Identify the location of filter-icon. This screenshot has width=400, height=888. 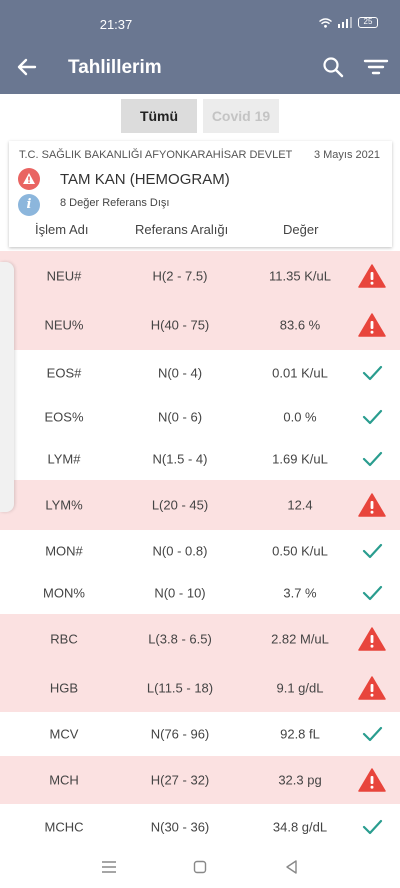
(376, 67).